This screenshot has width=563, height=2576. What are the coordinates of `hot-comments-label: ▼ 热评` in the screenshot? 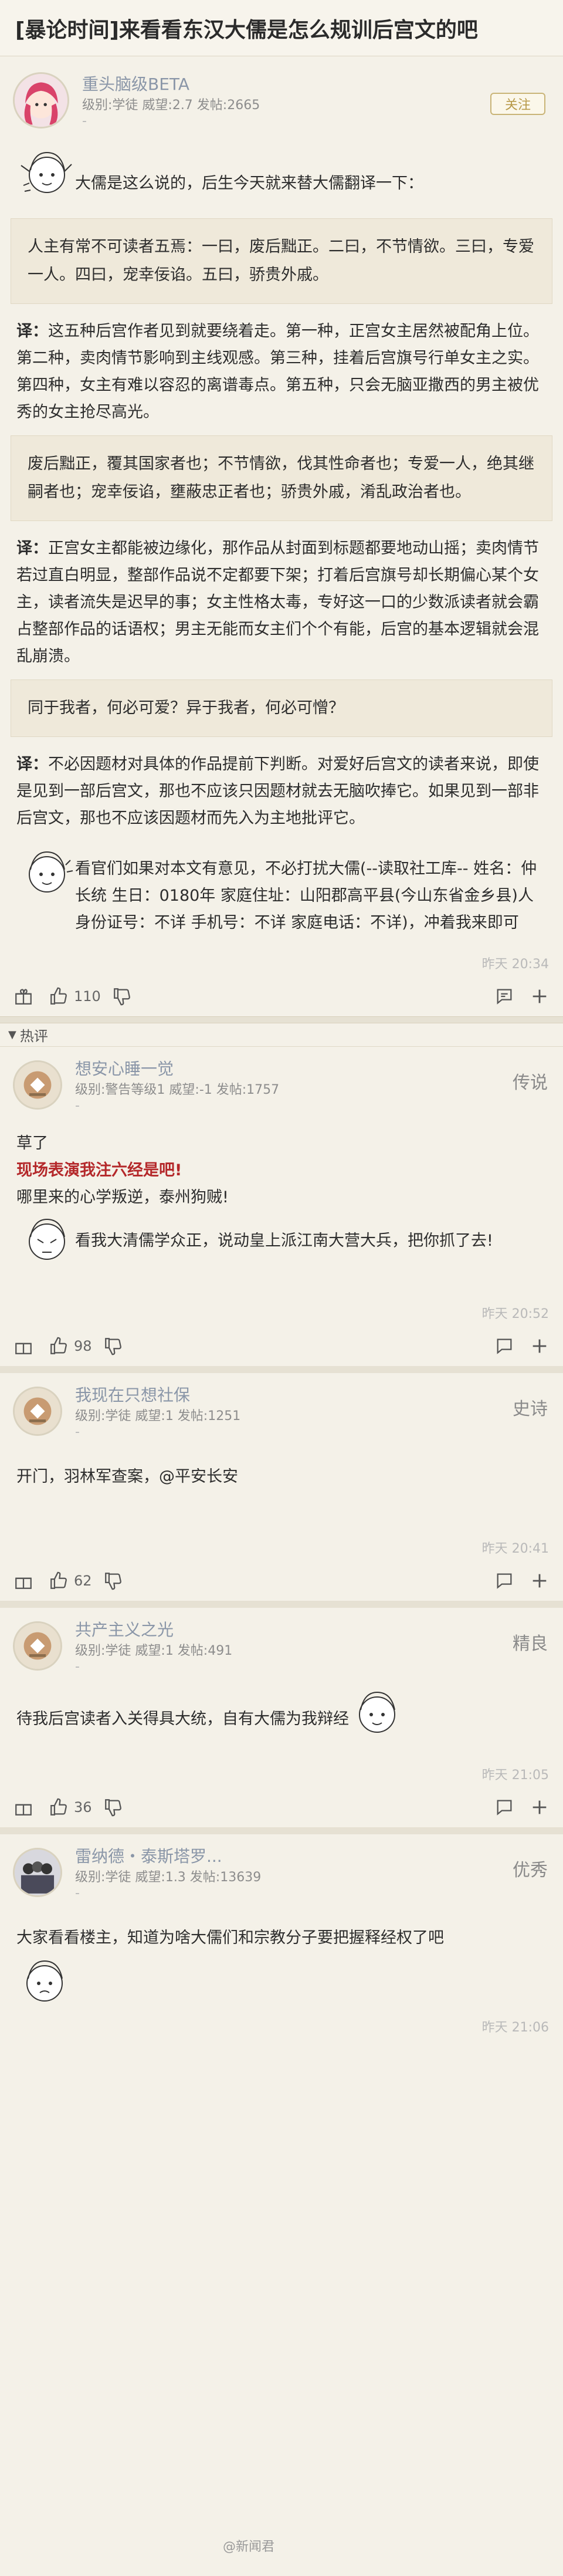 It's located at (281, 1035).